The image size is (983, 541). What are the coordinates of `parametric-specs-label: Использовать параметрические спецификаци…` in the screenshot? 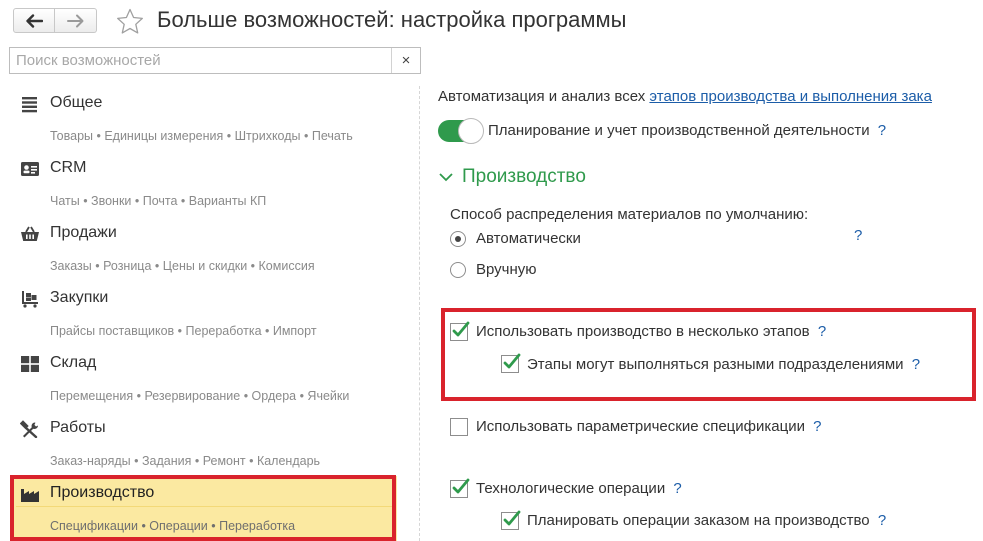 It's located at (640, 426).